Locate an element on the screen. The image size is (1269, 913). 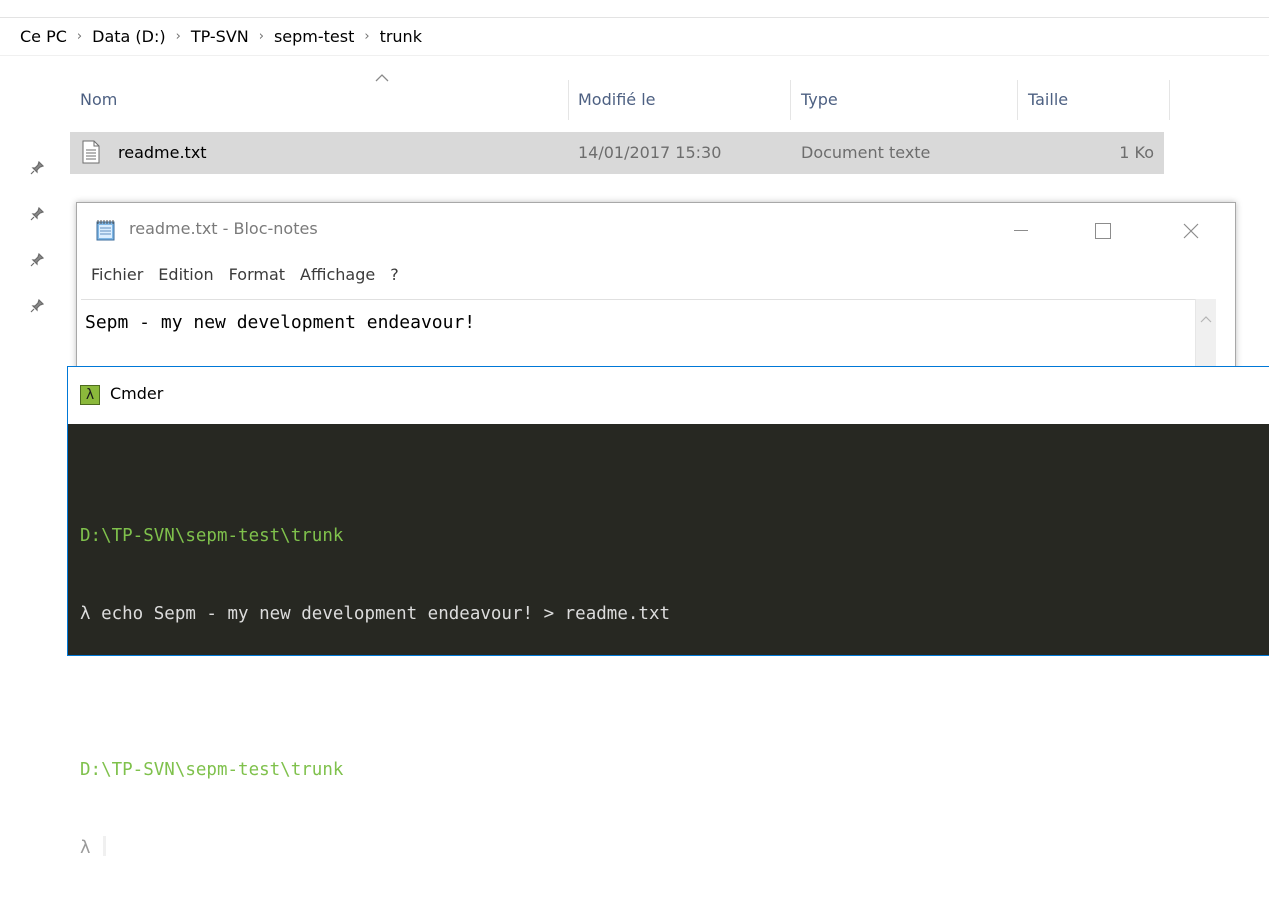
text-cursor is located at coordinates (105, 846).